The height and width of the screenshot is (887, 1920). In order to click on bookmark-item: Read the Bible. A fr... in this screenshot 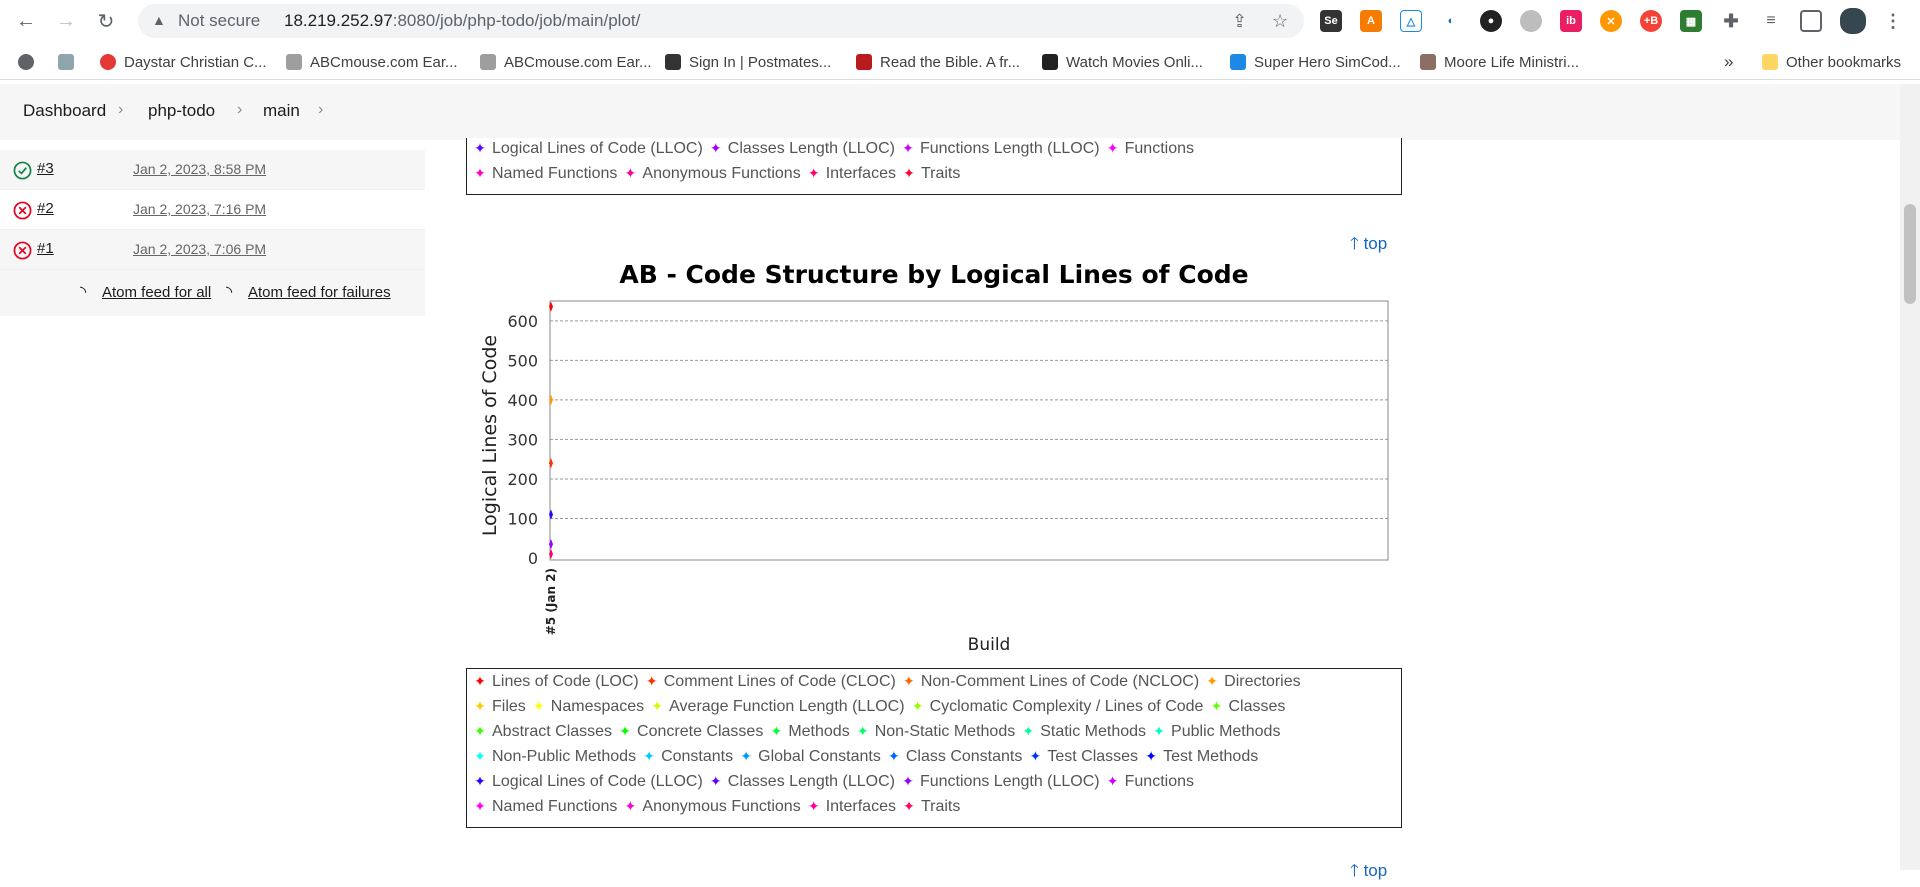, I will do `click(938, 62)`.